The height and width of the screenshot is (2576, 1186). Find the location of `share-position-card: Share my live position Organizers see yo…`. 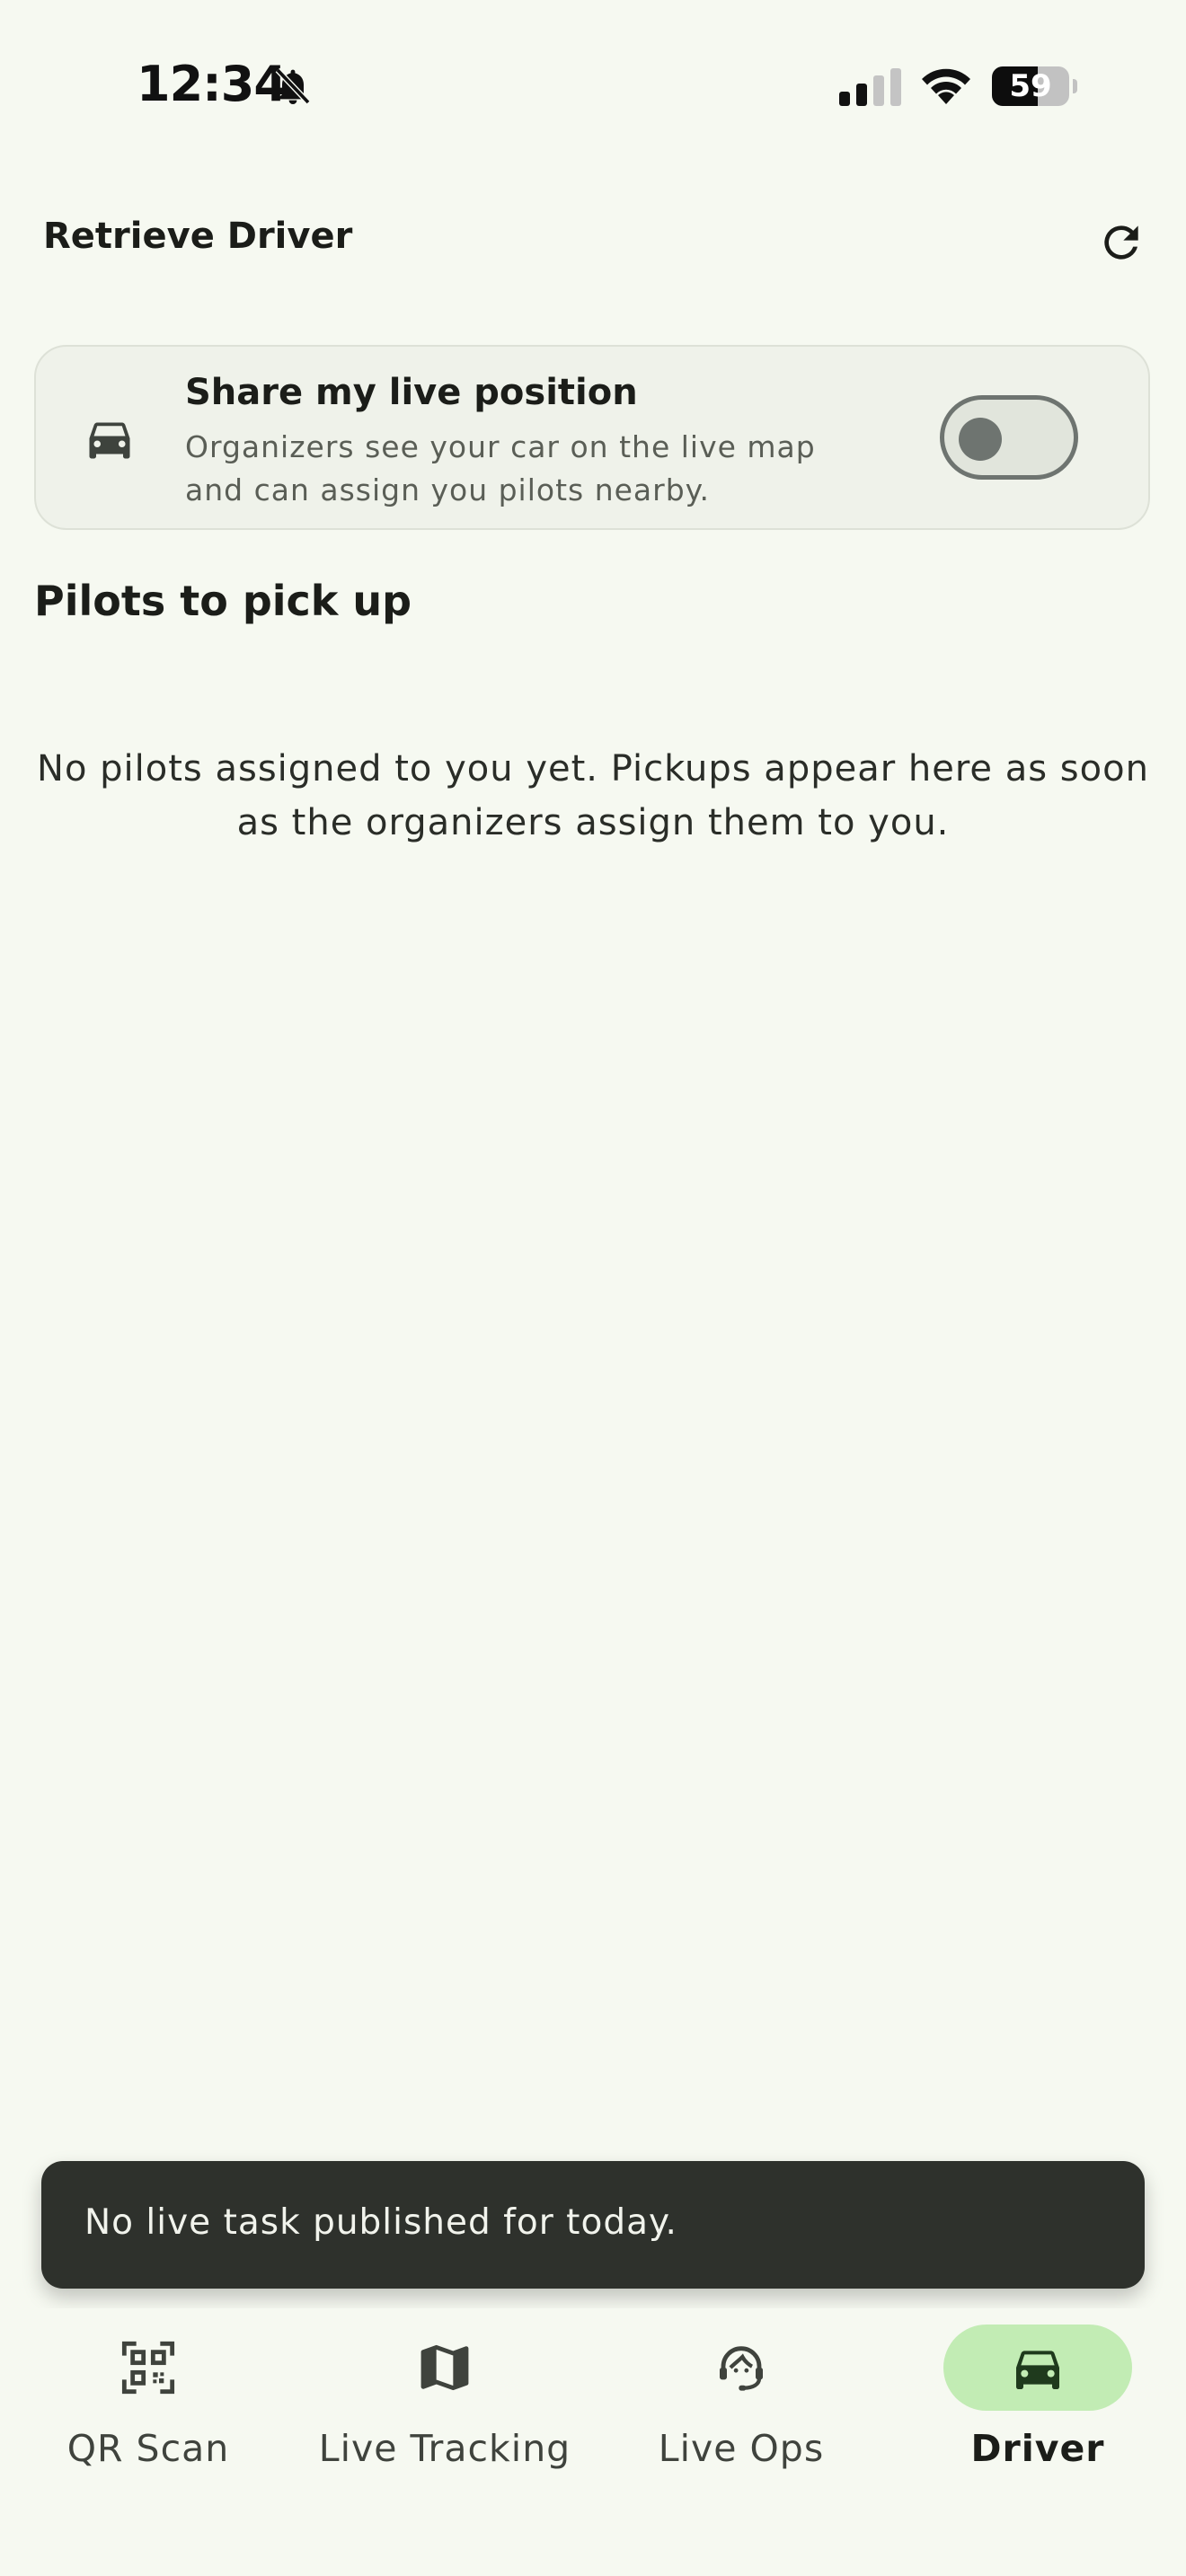

share-position-card: Share my live position Organizers see yo… is located at coordinates (592, 437).